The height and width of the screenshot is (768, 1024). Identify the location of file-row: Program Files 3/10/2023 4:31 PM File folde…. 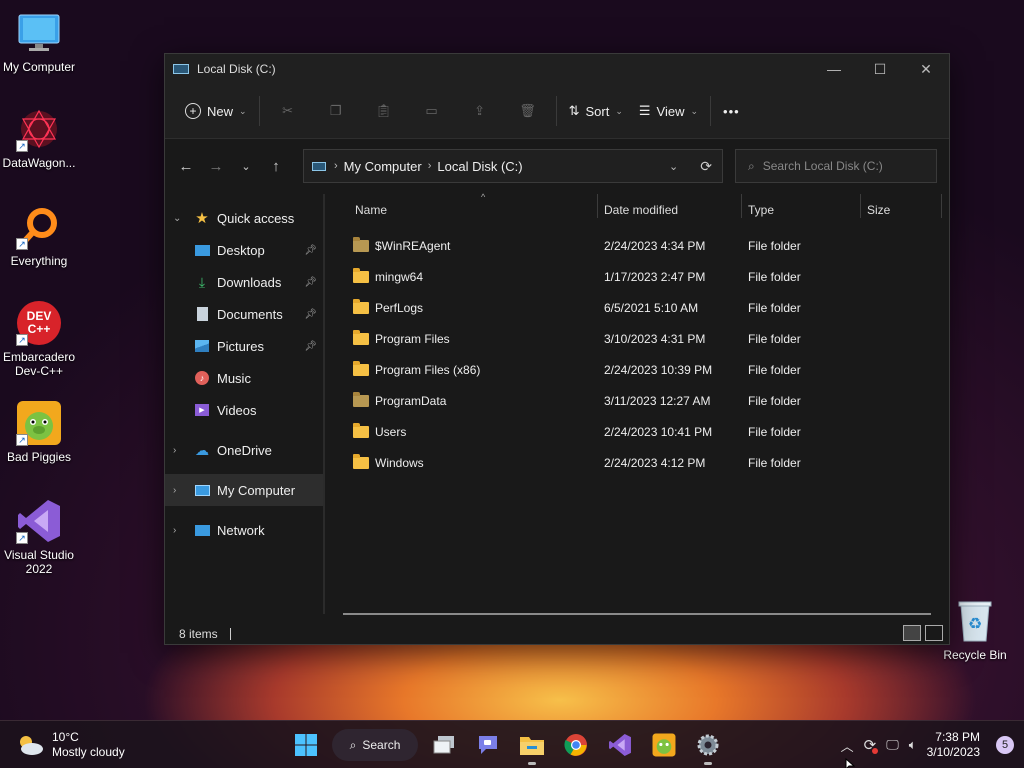
(640, 338).